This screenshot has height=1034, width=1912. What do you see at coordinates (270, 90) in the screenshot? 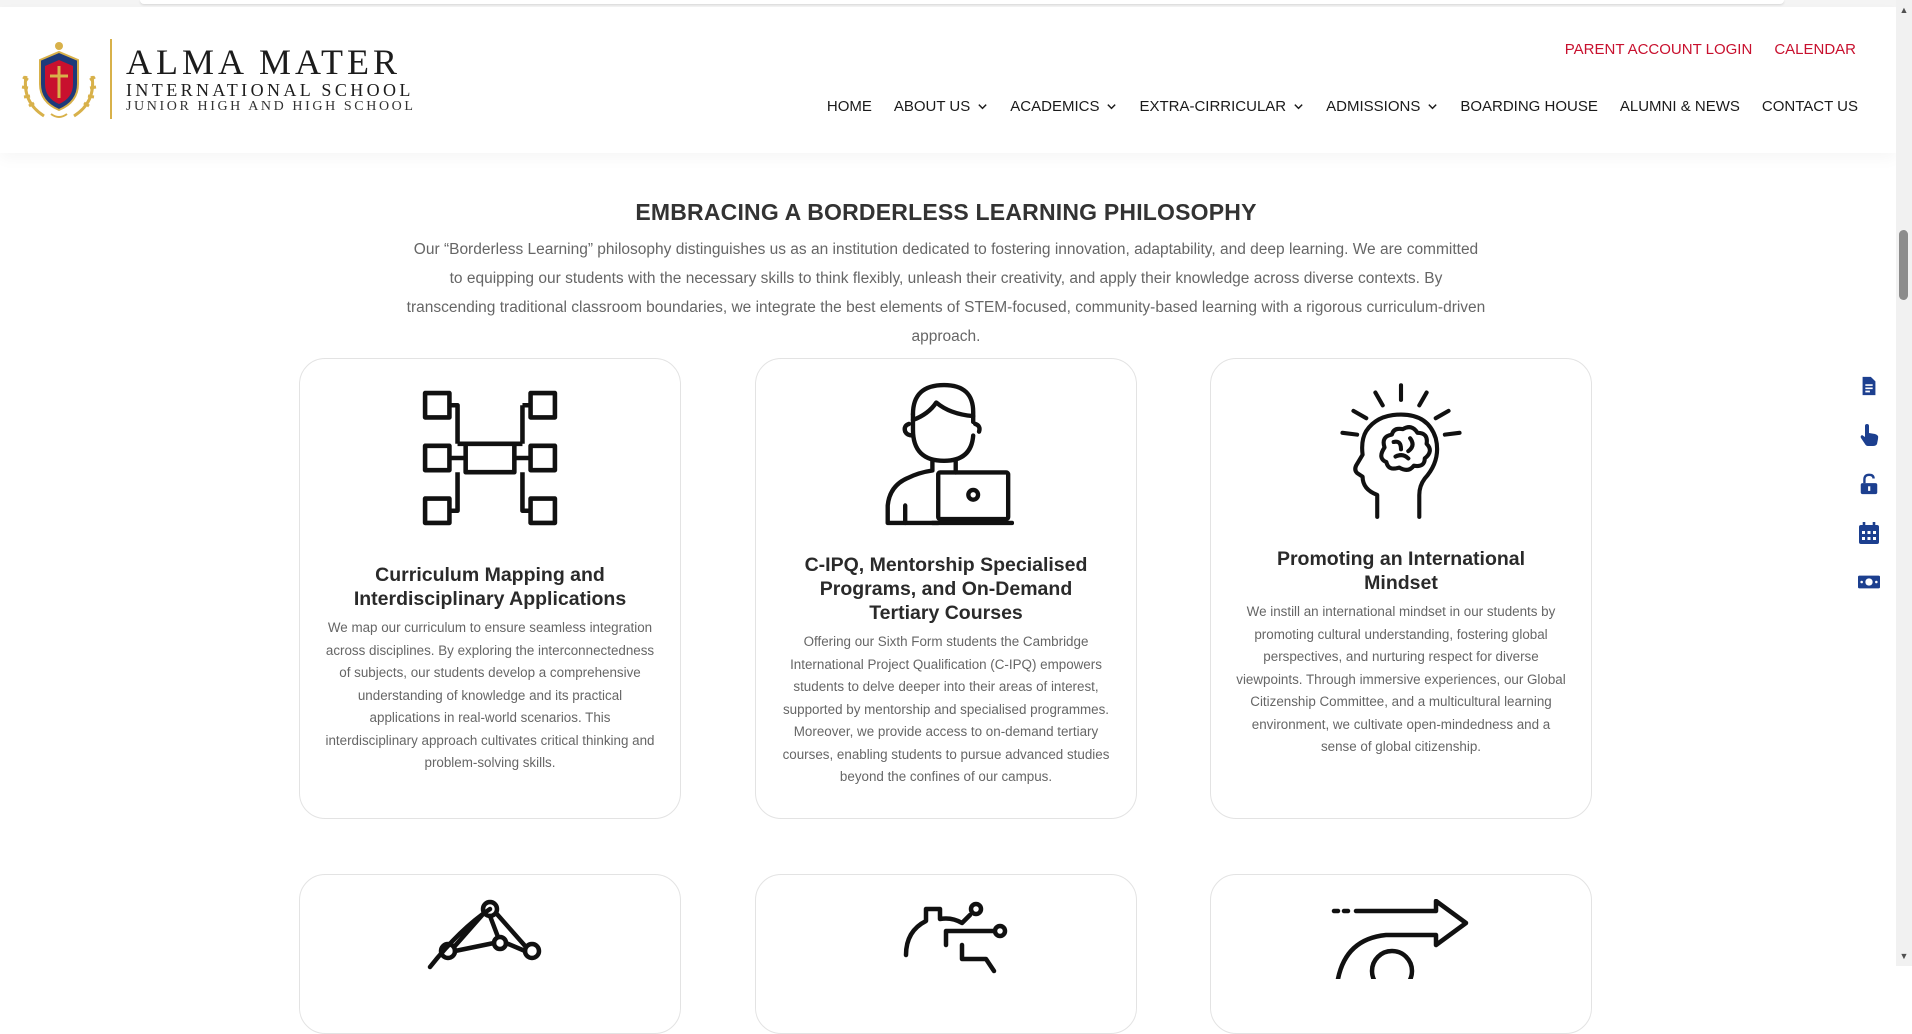
I see `logo-line-2: INTERNATIONAL SCHOOL` at bounding box center [270, 90].